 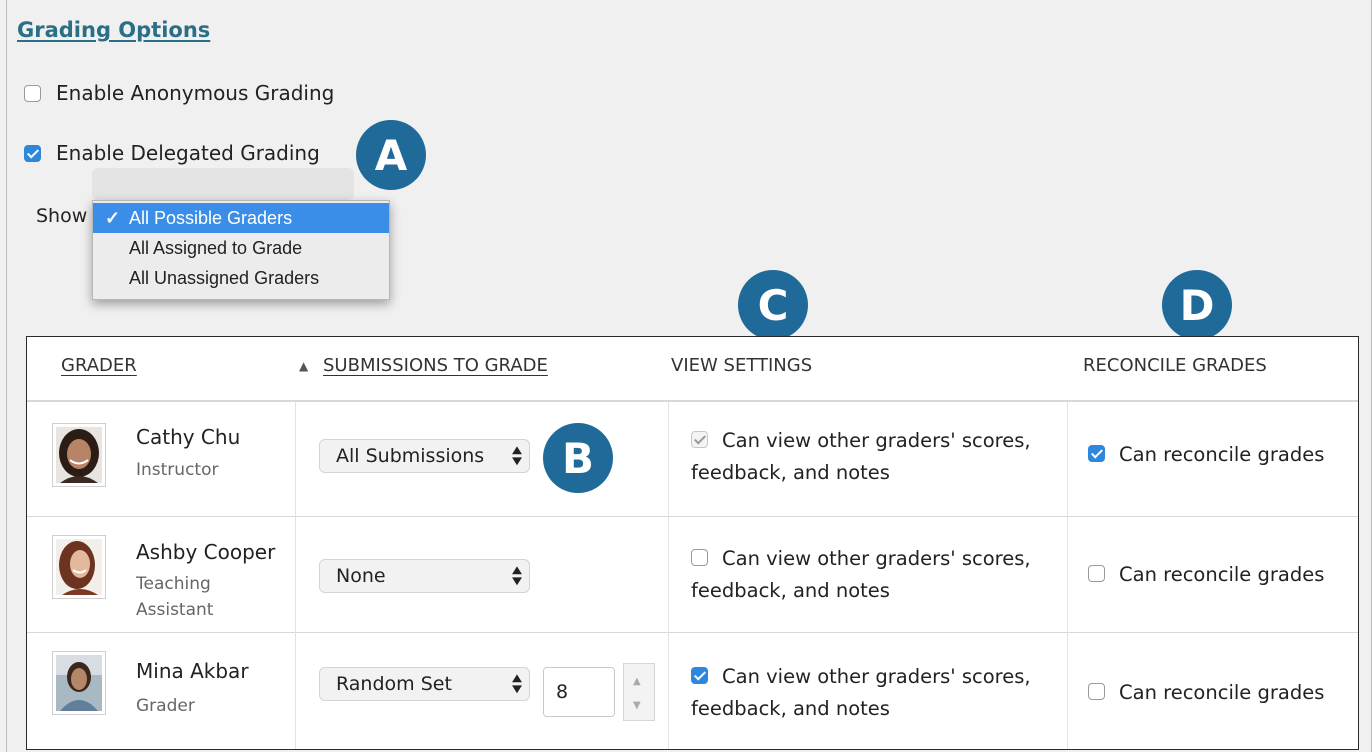 I want to click on show-select-background, so click(x=223, y=184).